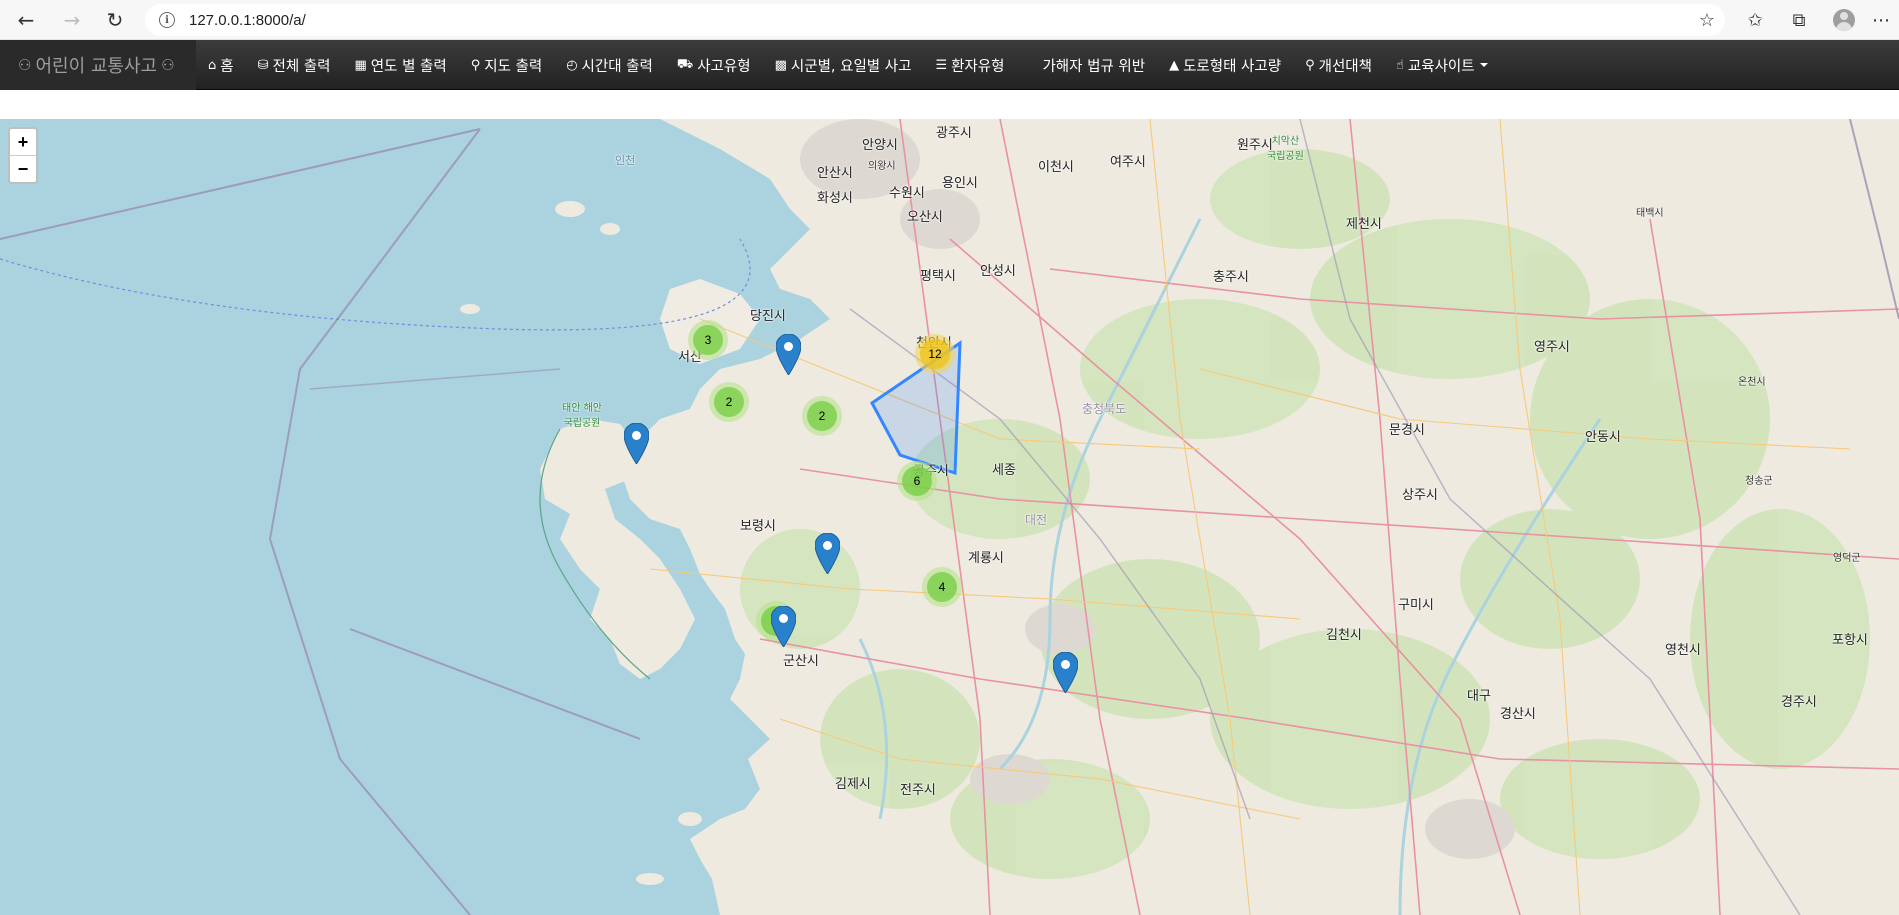  I want to click on place-label: 이천시, so click(1056, 167).